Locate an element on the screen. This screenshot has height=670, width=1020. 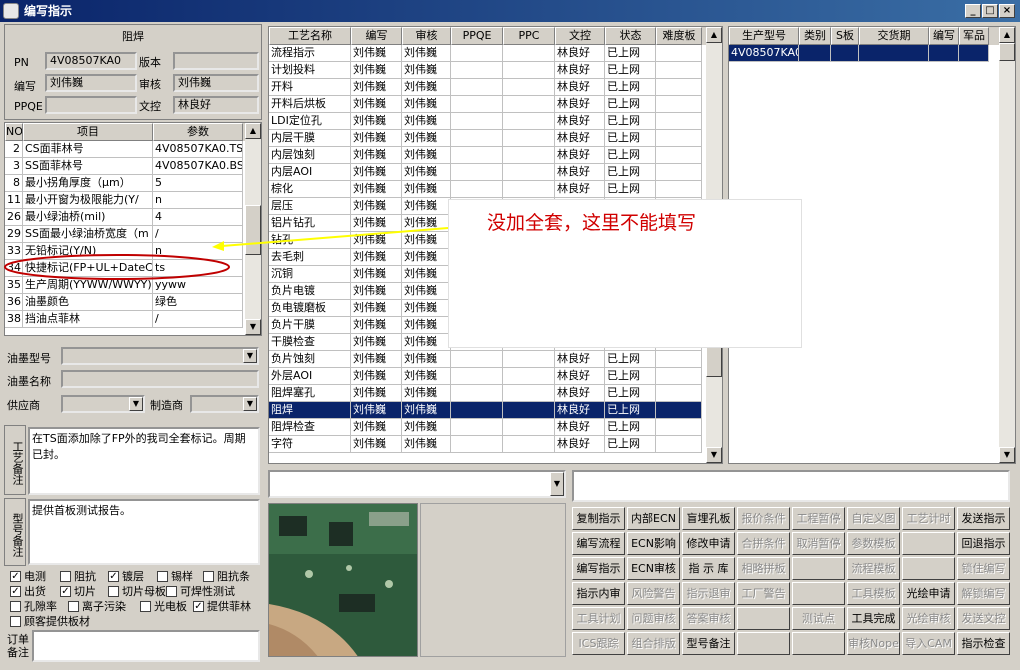
annotation-layer is located at coordinates (226, 253).